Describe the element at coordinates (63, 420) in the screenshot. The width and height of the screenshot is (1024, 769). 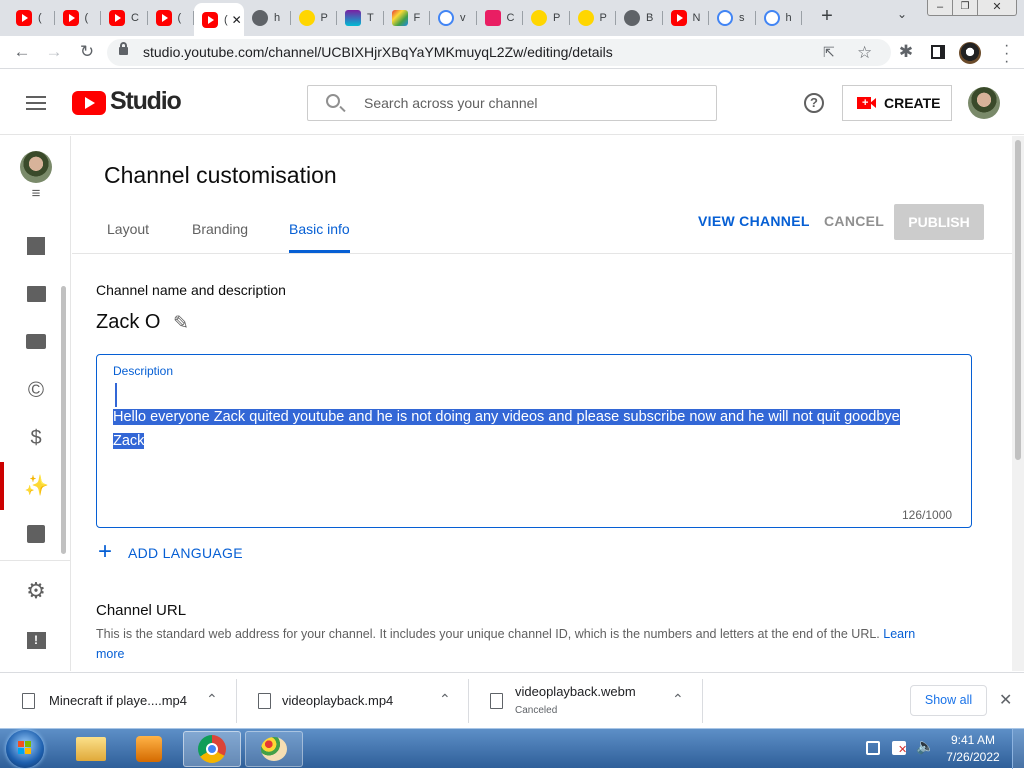
I see `sidebar-scrollbar` at that location.